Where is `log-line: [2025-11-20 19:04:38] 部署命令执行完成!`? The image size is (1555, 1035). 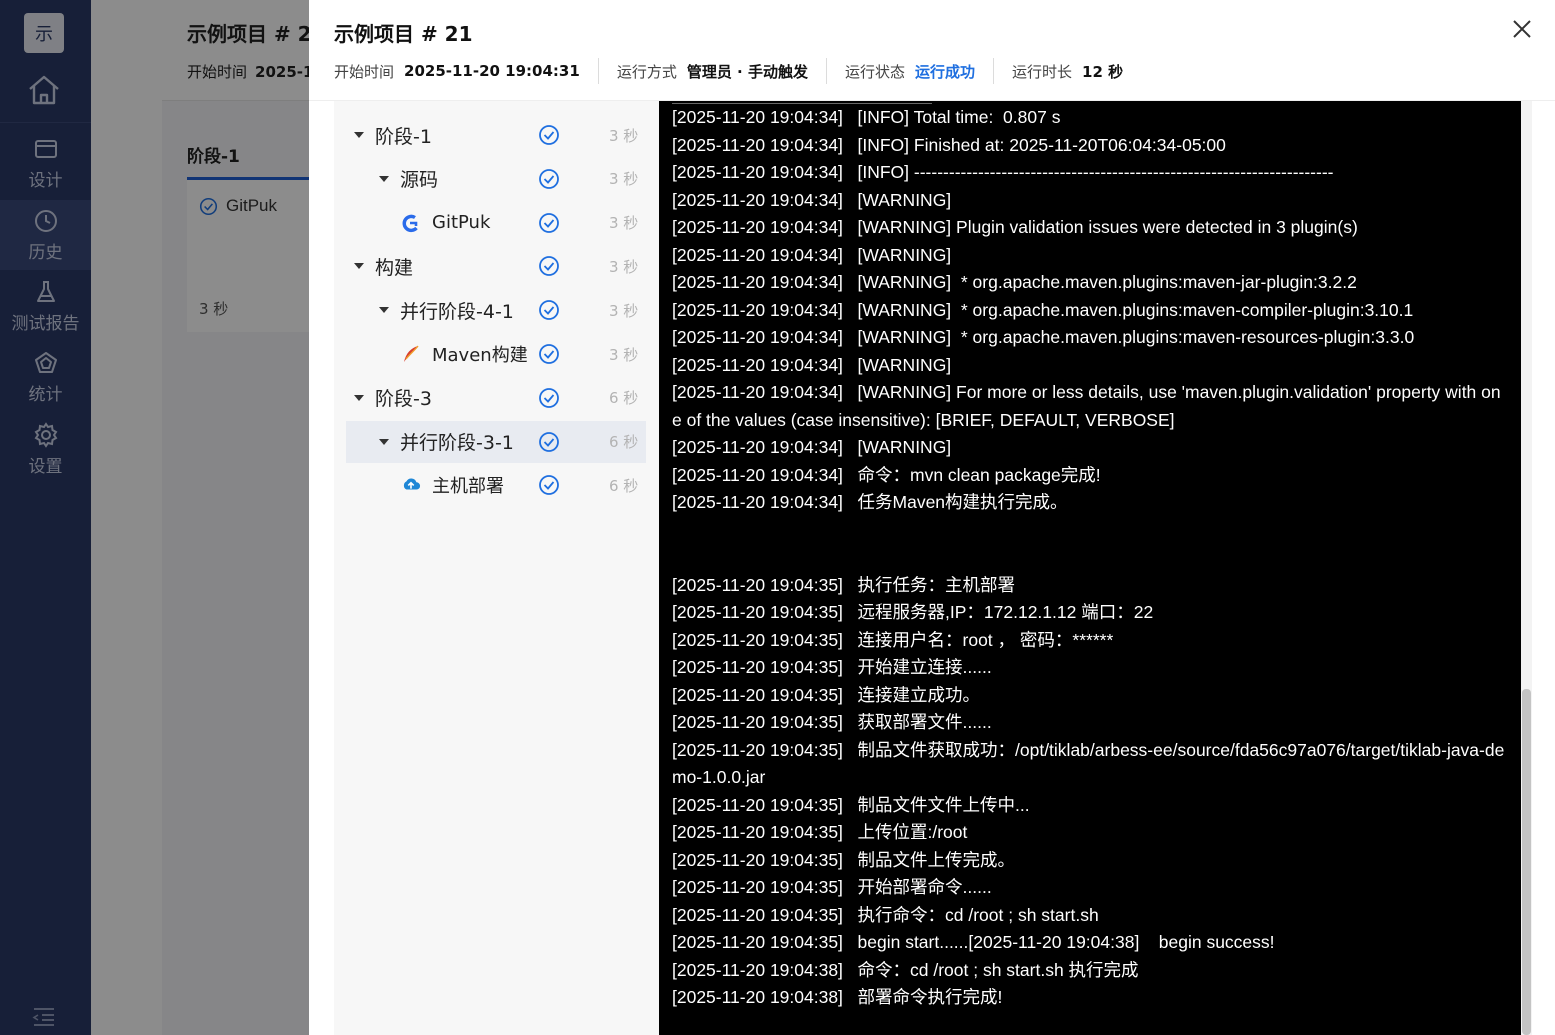
log-line: [2025-11-20 19:04:38] 部署命令执行完成! is located at coordinates (837, 997).